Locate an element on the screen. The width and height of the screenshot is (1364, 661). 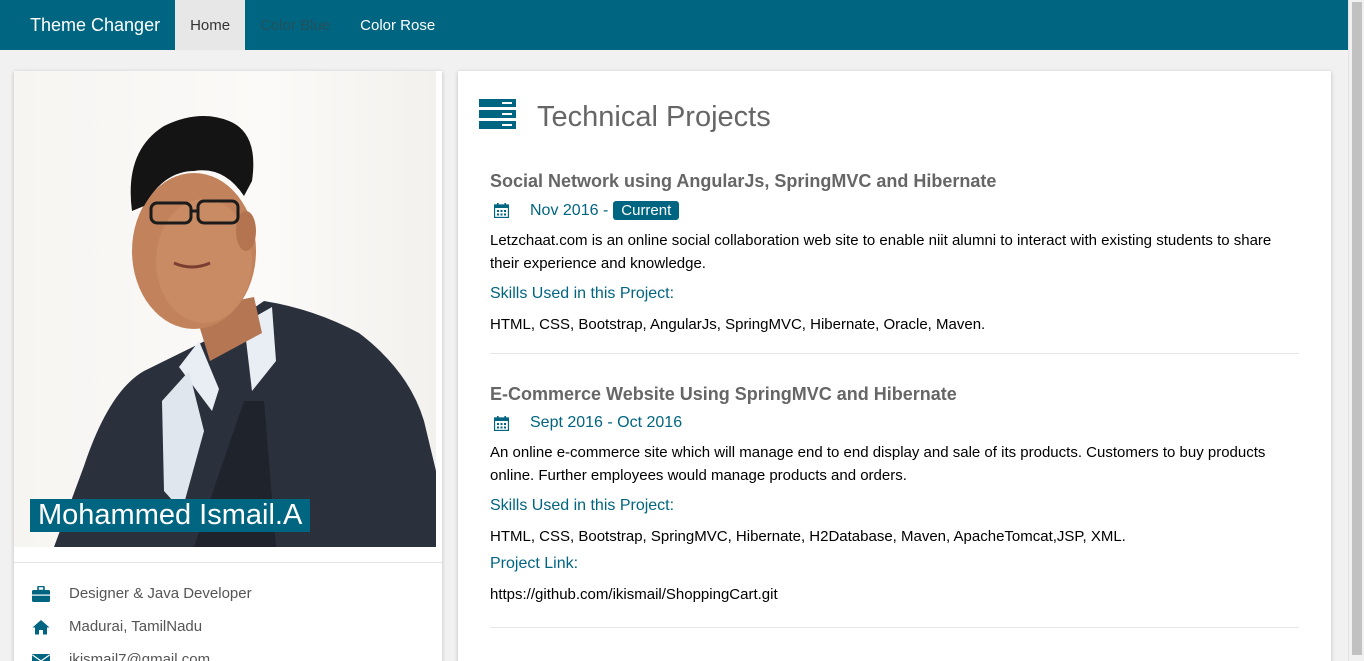
project-date: Sept 2016 - Oct 2016 is located at coordinates (606, 422).